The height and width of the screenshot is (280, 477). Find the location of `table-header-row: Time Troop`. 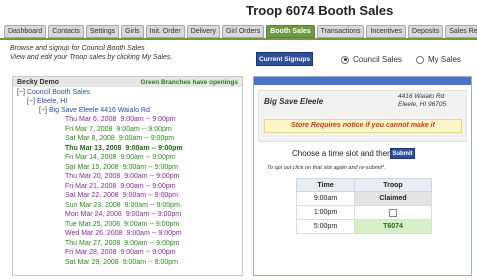

table-header-row: Time Troop is located at coordinates (364, 185).